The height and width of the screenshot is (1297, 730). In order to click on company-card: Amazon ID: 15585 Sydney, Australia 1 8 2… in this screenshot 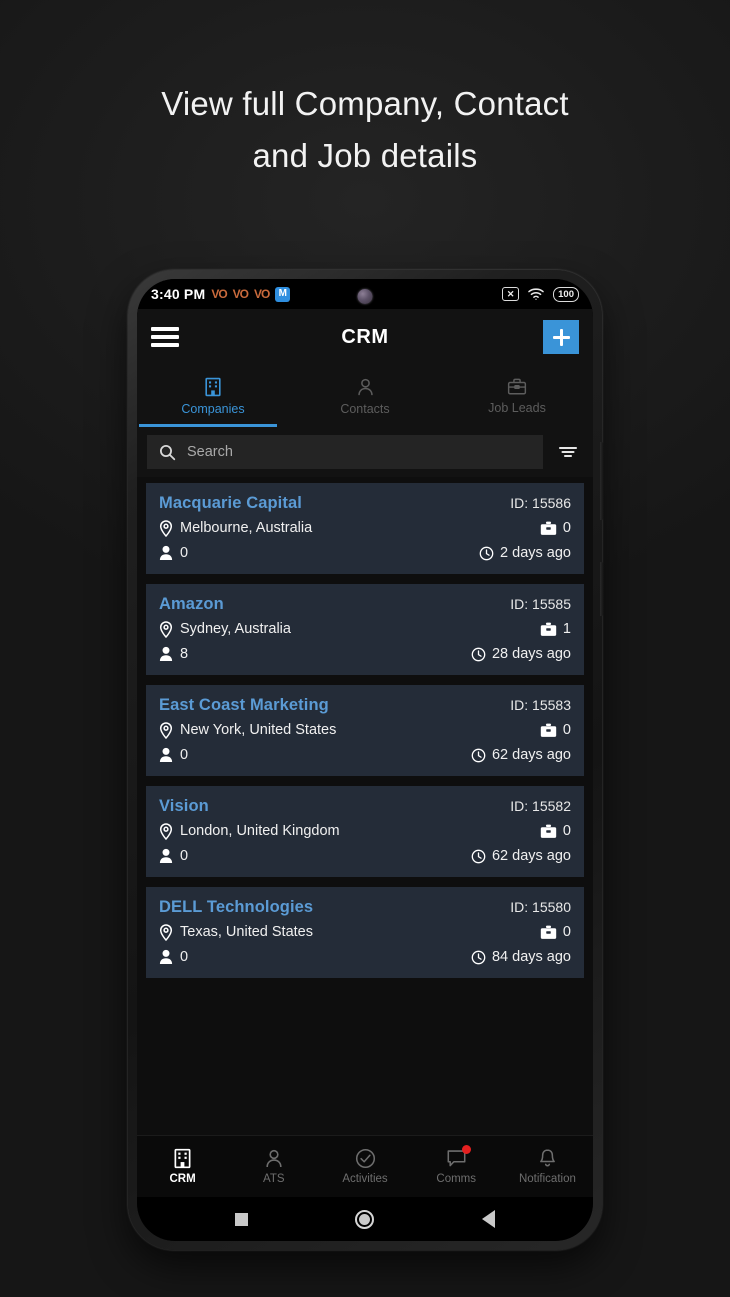, I will do `click(365, 629)`.